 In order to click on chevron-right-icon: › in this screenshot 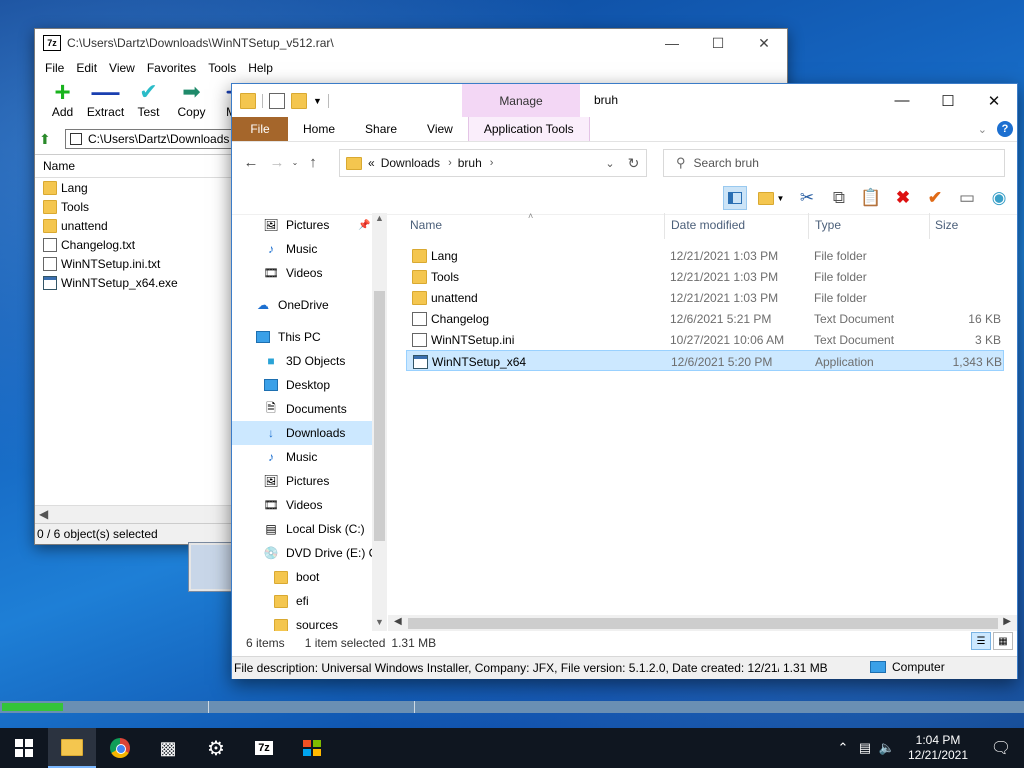, I will do `click(450, 163)`.